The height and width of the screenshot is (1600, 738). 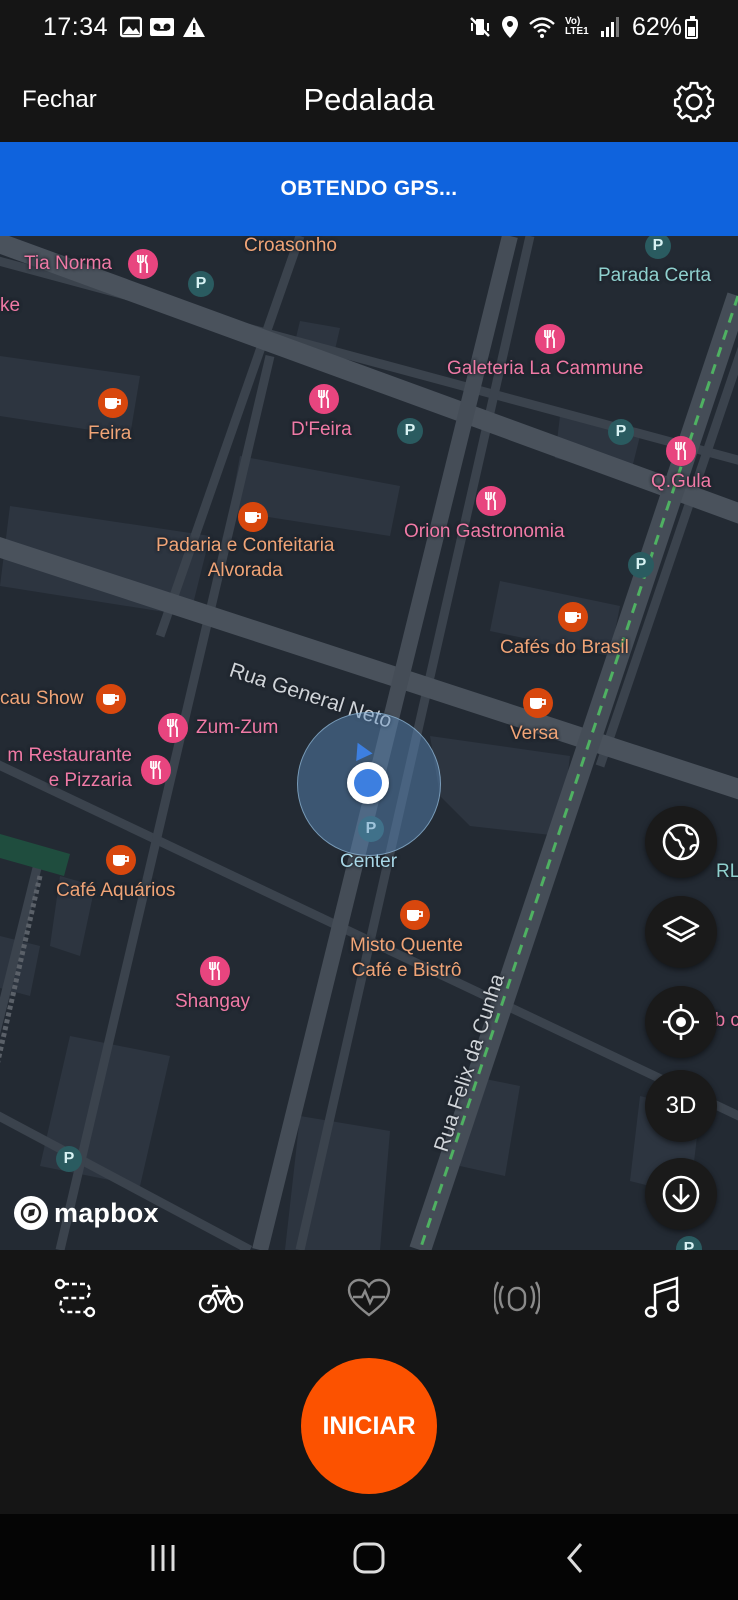 I want to click on voicemail-icon, so click(x=162, y=27).